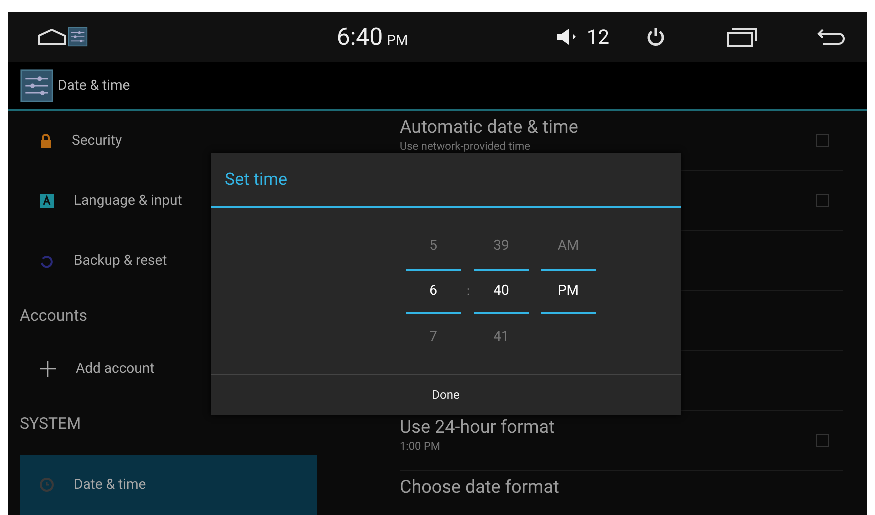 The height and width of the screenshot is (515, 875). I want to click on plus-icon, so click(48, 369).